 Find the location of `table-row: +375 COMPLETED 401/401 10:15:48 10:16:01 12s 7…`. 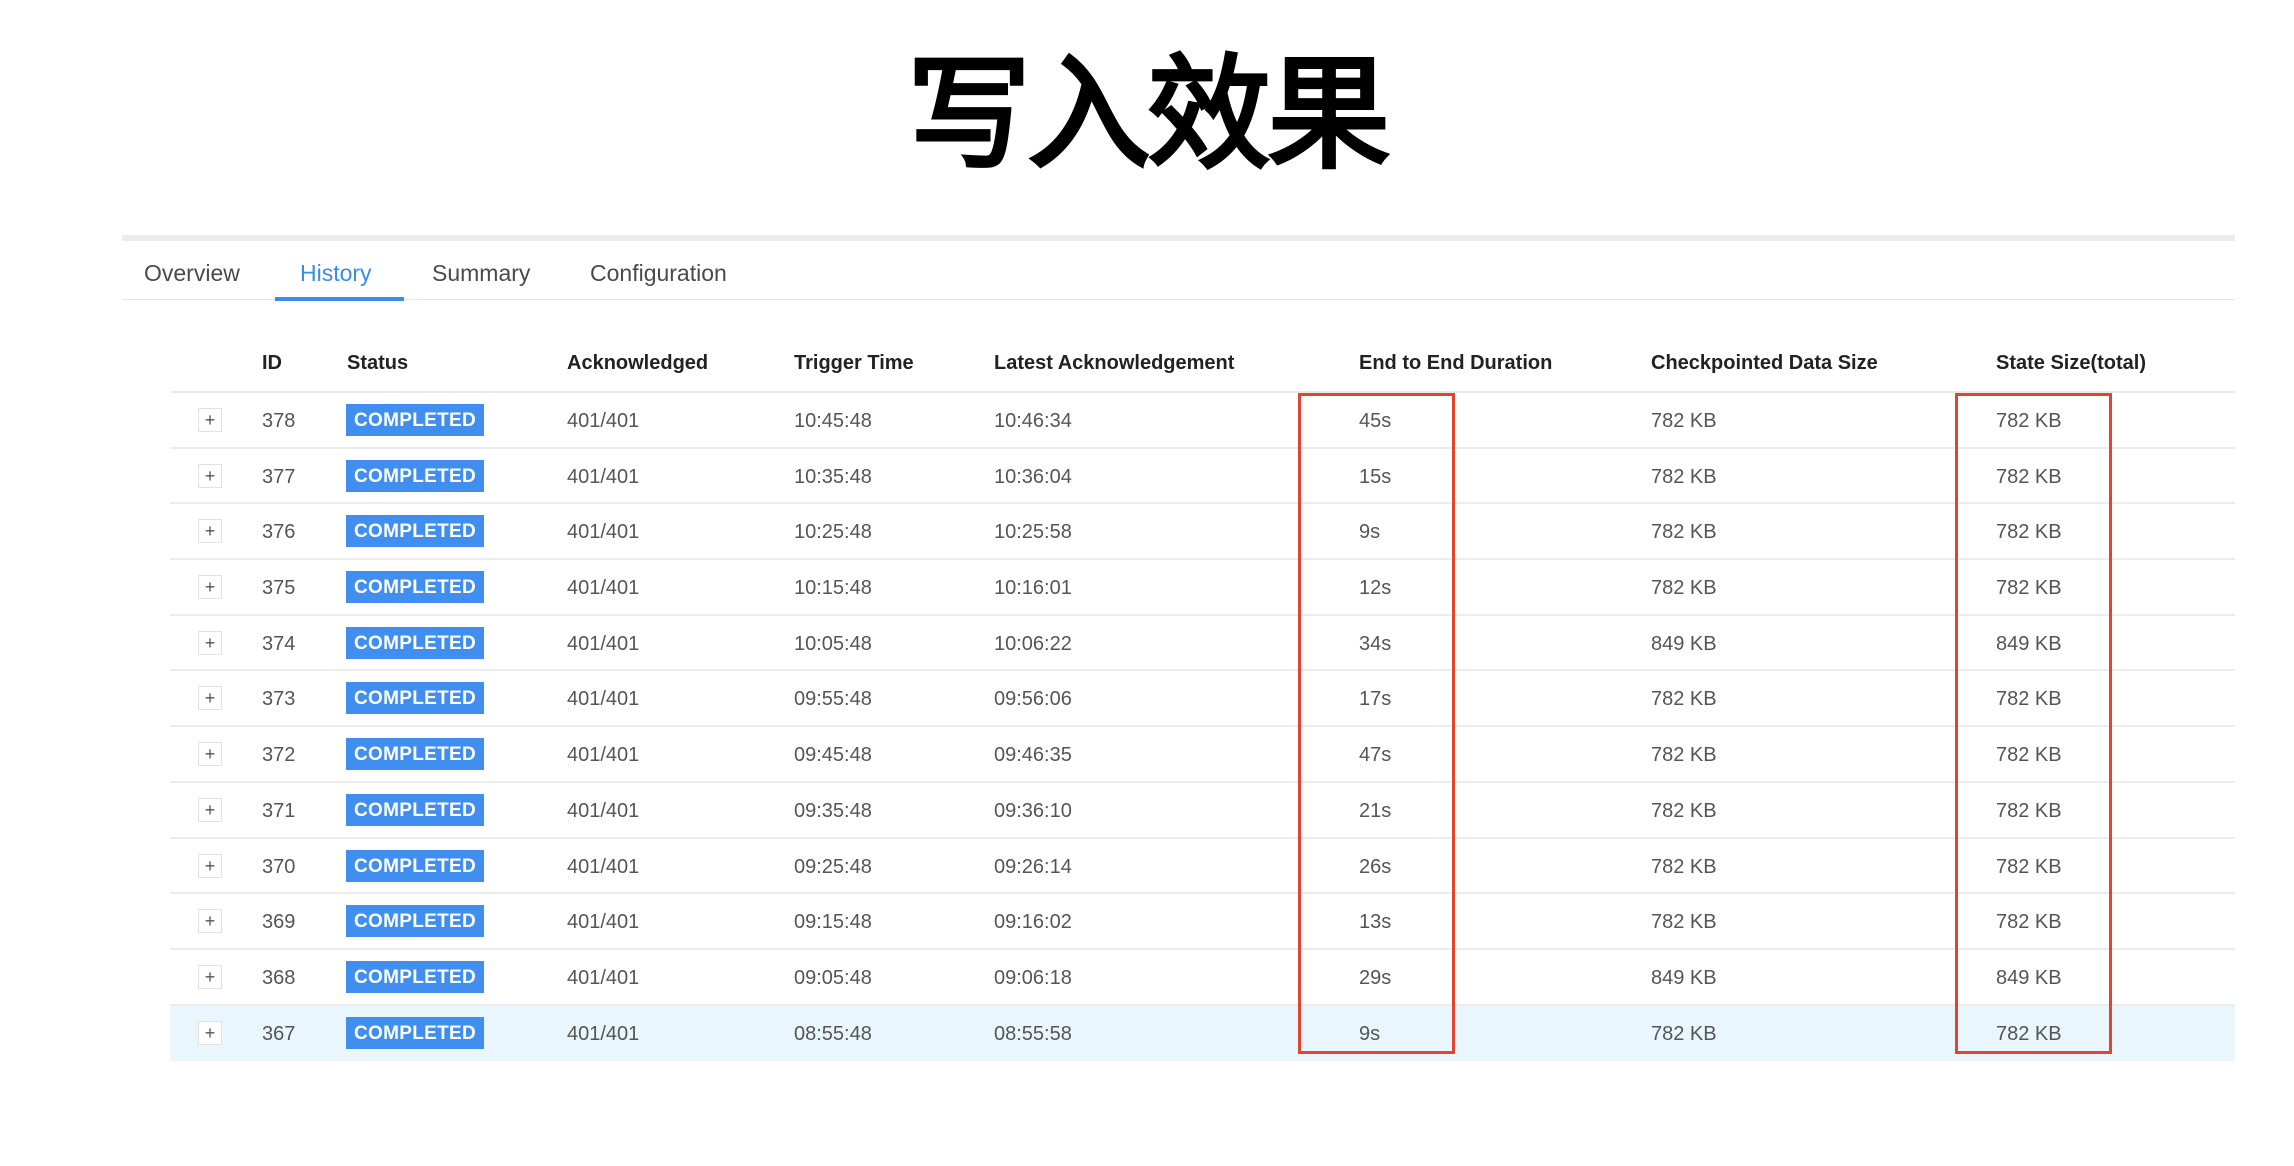

table-row: +375 COMPLETED 401/401 10:15:48 10:16:01 12s 7… is located at coordinates (1202, 588).